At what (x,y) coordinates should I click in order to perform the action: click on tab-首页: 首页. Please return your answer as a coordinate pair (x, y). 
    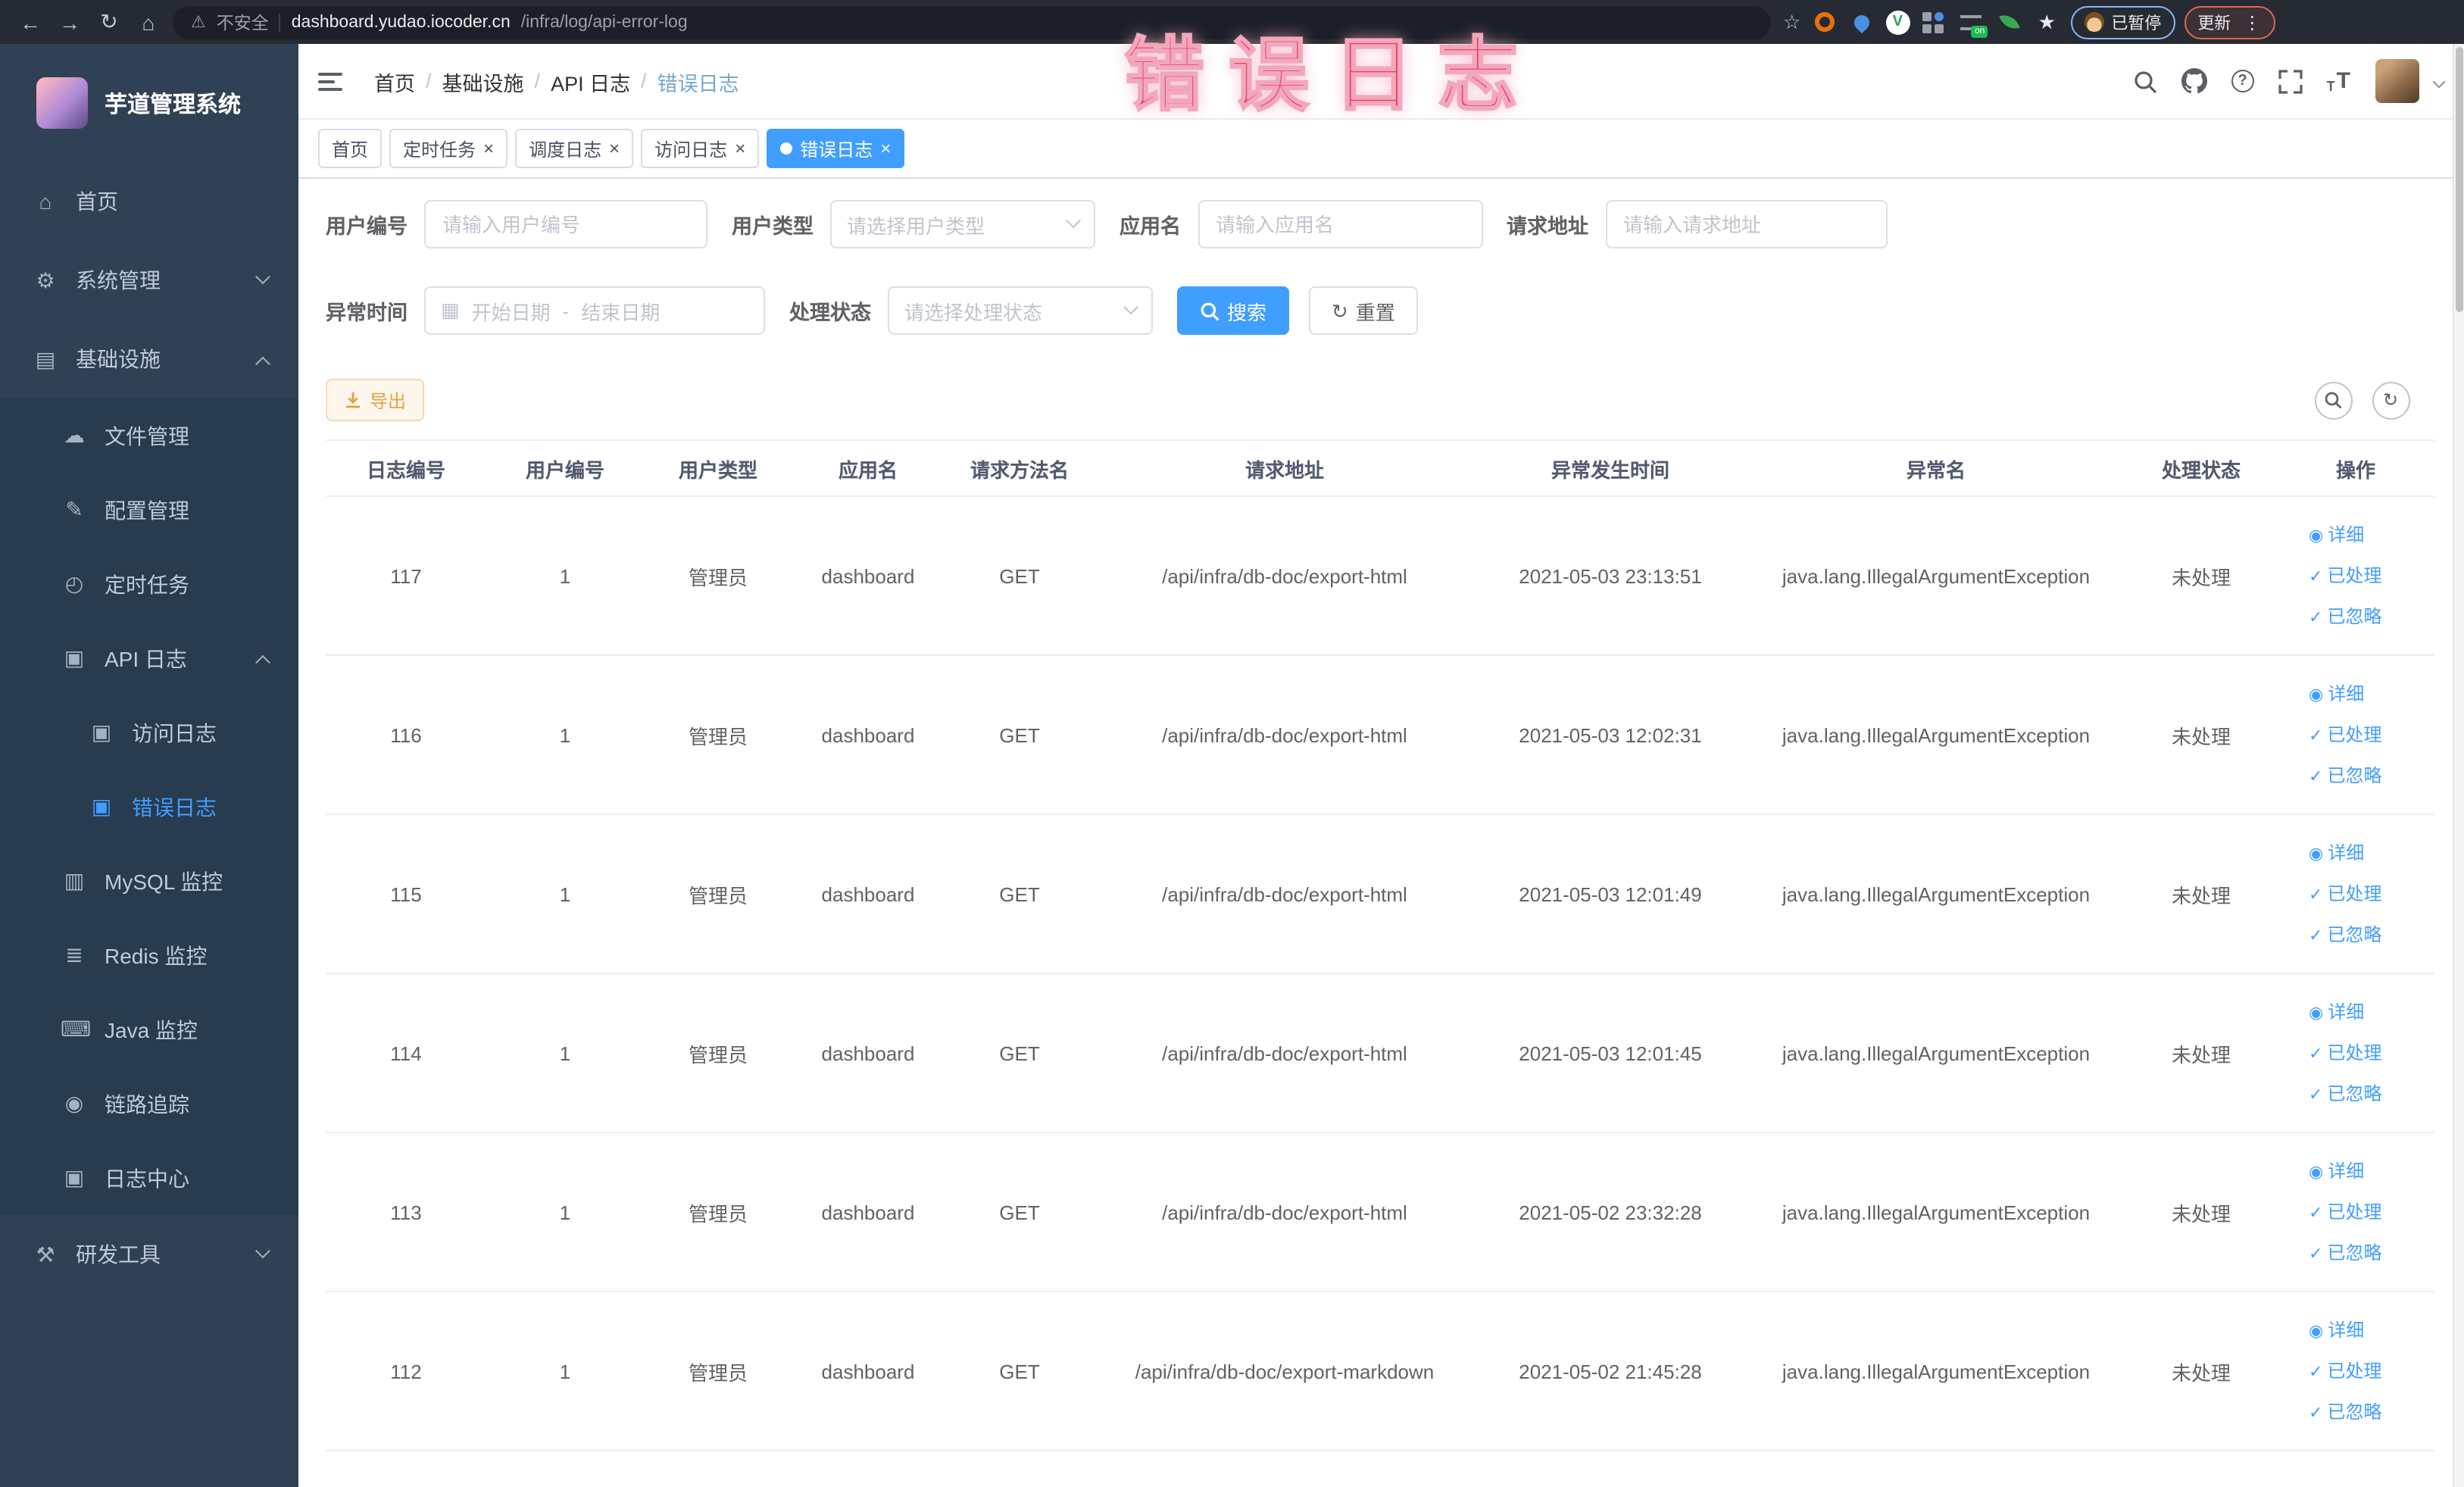
    Looking at the image, I should click on (350, 148).